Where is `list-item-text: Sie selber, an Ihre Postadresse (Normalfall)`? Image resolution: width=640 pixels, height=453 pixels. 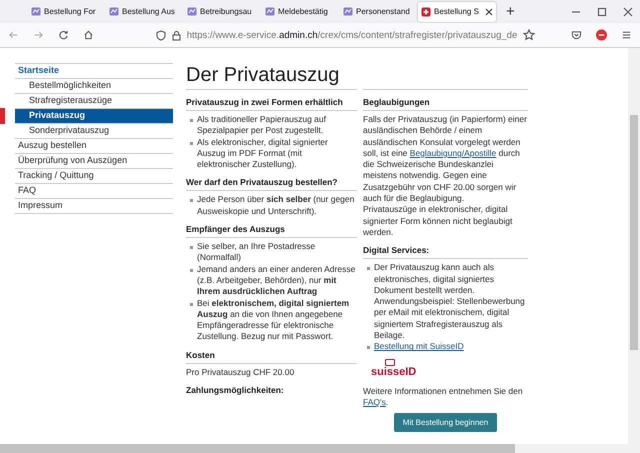
list-item-text: Sie selber, an Ihre Postadresse (Normalfall) is located at coordinates (256, 252).